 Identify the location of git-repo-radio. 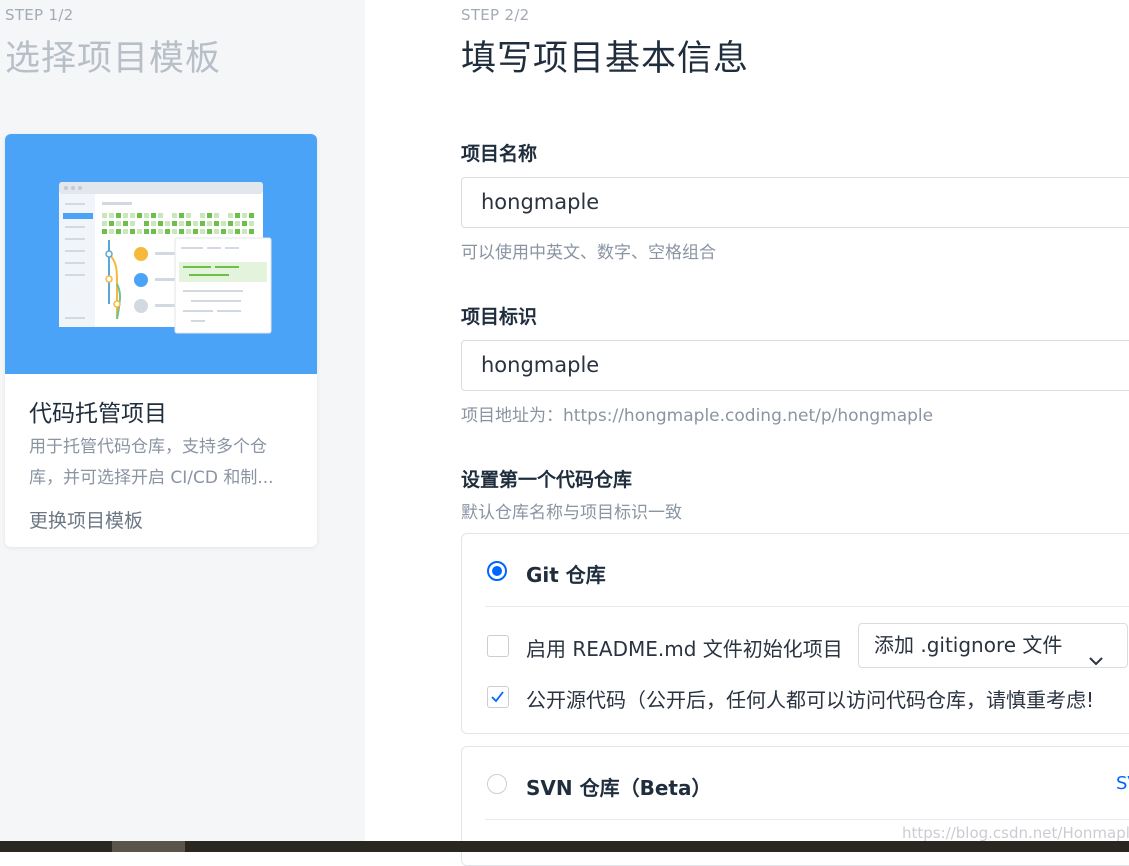
(497, 571).